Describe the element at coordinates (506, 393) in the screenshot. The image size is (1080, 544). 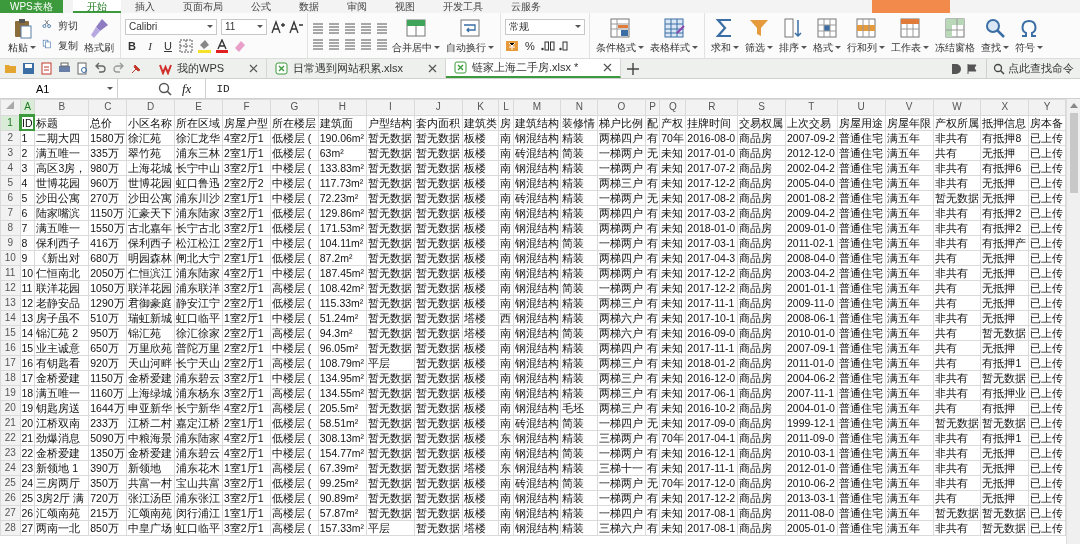
I see `table-cell: 南` at that location.